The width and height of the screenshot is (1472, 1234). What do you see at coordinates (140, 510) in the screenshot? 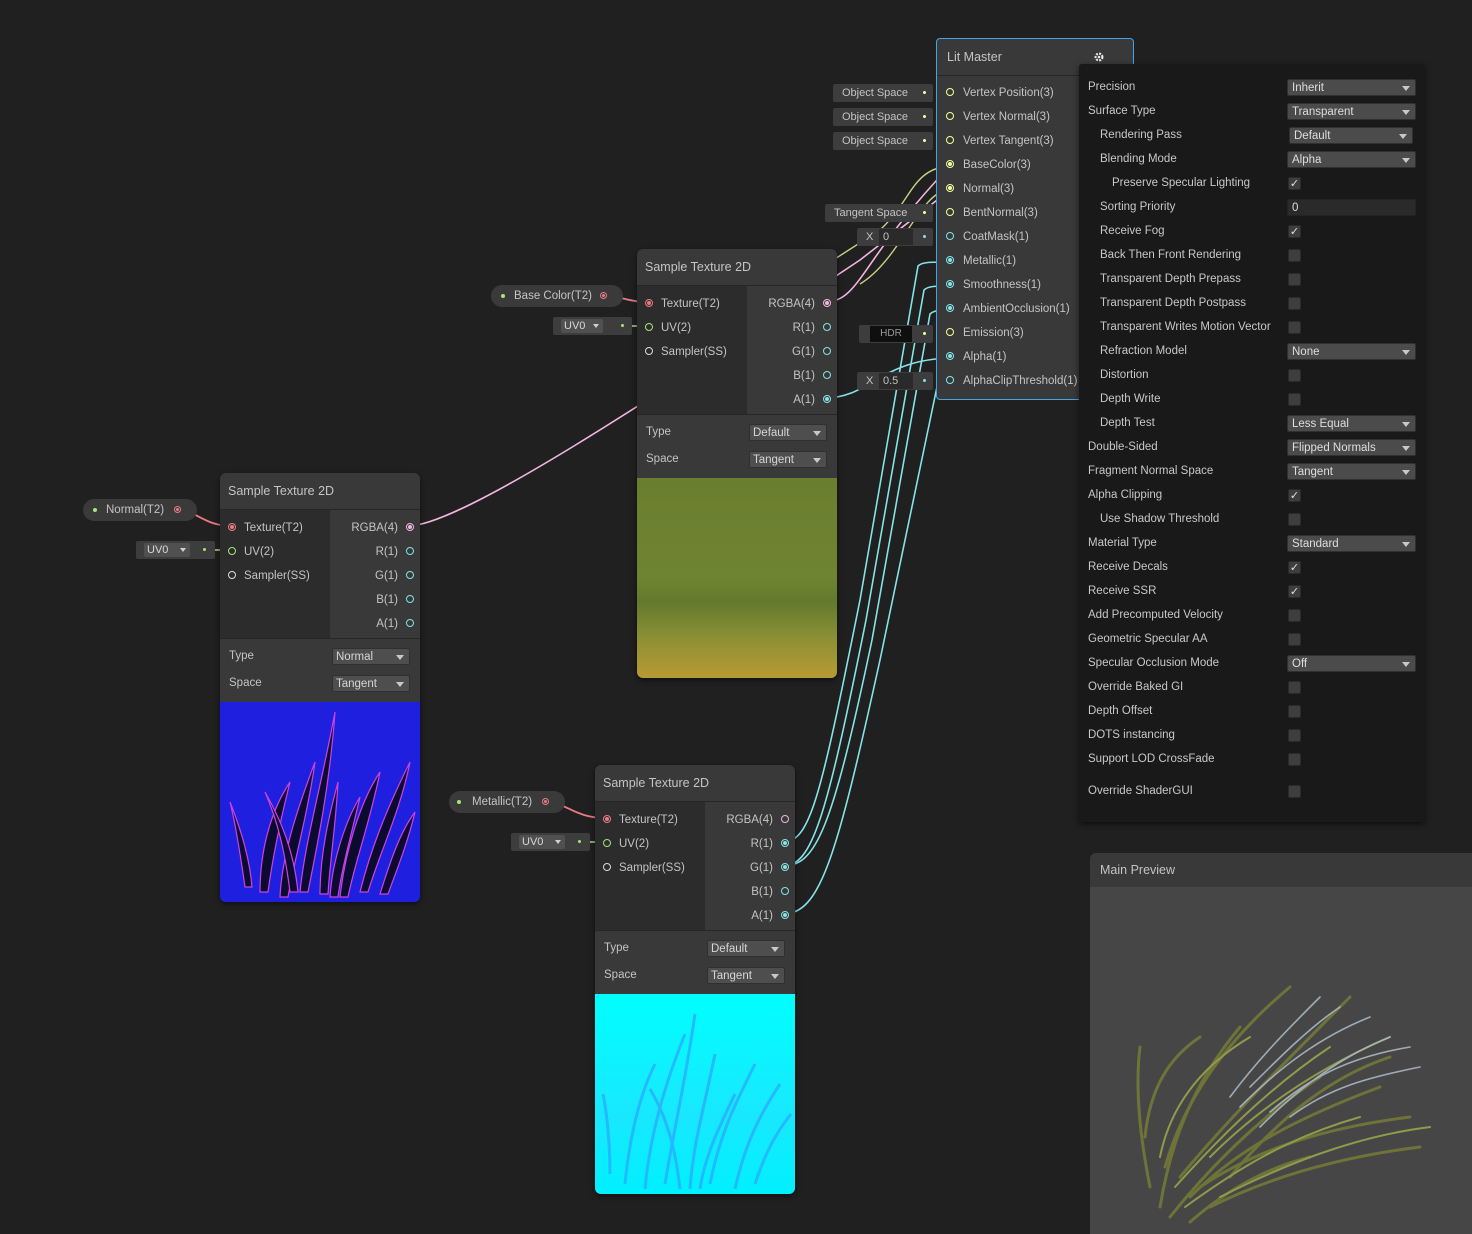
I see `normal-property: Normal(T2)` at bounding box center [140, 510].